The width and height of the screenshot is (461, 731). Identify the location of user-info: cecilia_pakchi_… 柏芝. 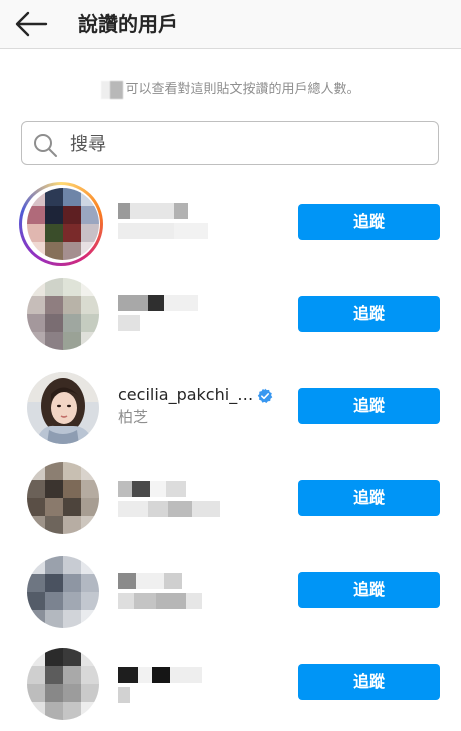
(195, 406).